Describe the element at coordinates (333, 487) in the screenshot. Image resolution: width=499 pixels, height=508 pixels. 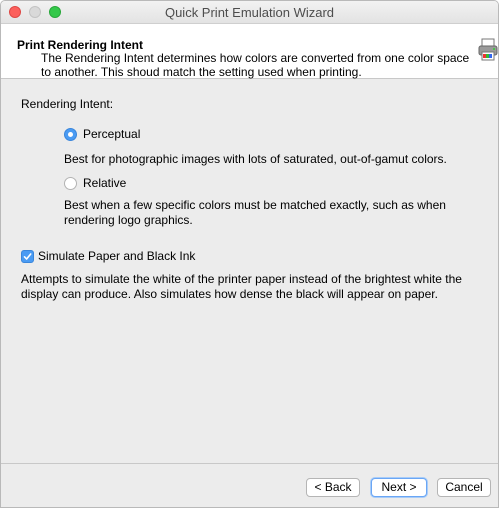
I see `back-button: < Back` at that location.